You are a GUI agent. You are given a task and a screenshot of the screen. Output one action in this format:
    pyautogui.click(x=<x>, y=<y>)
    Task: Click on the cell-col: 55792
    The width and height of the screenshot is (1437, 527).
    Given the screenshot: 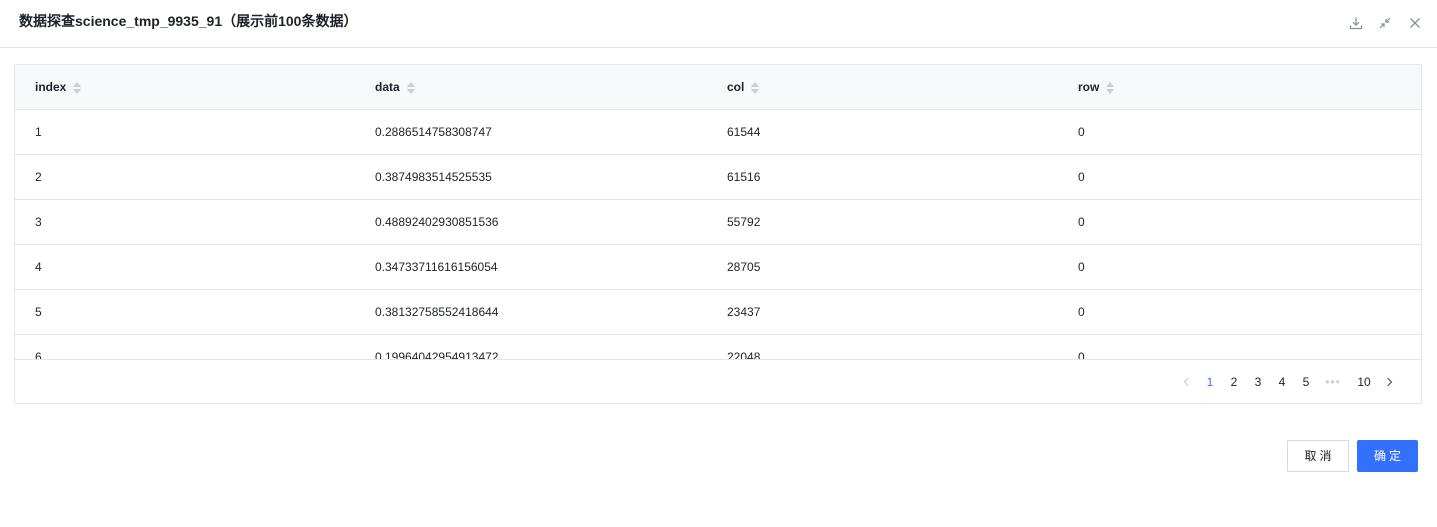 What is the action you would take?
    pyautogui.click(x=744, y=222)
    